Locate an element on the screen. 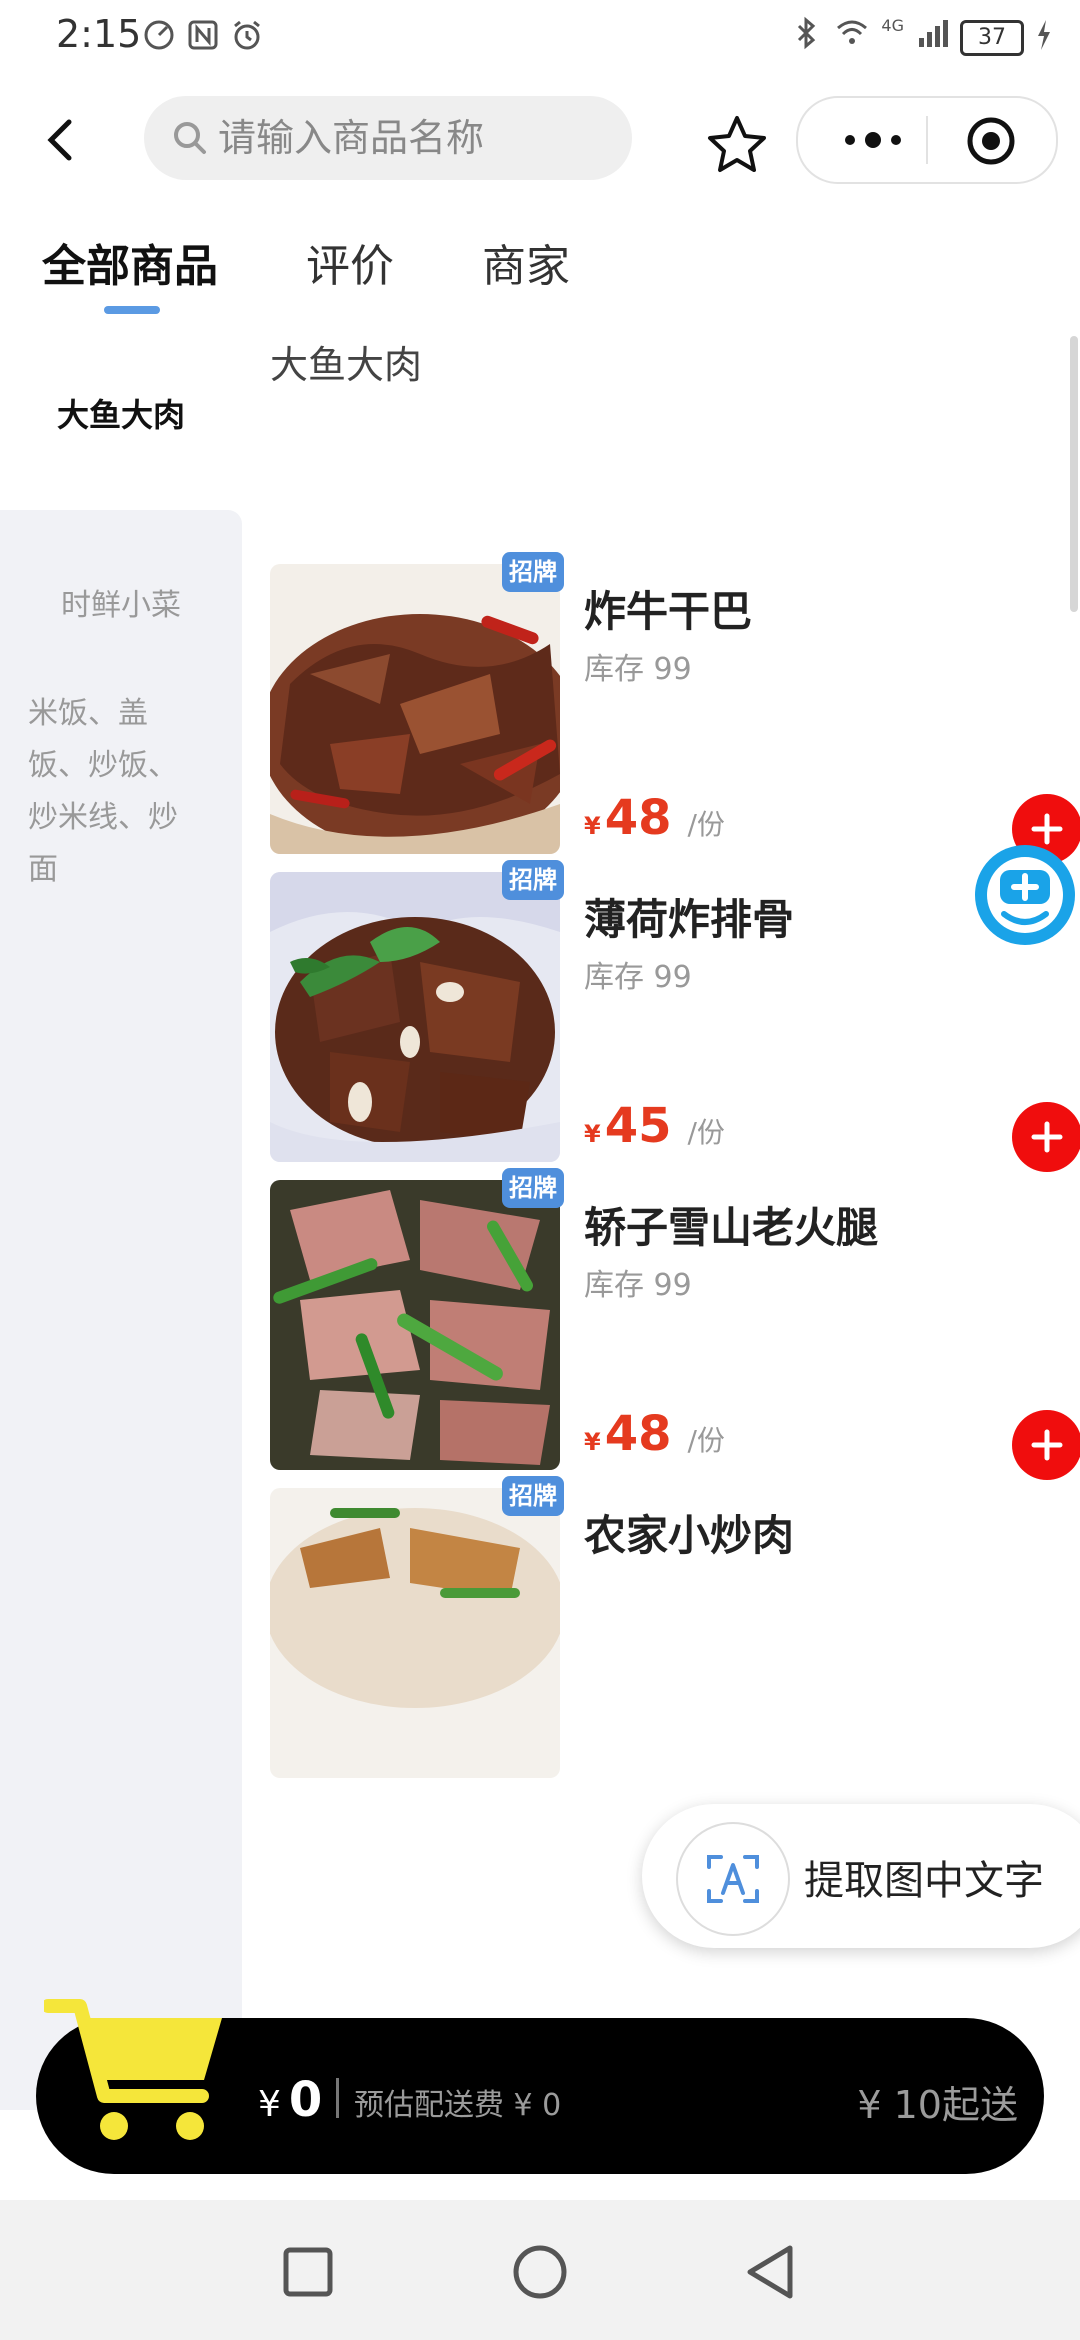 This screenshot has height=2340, width=1080. back-button is located at coordinates (60, 140).